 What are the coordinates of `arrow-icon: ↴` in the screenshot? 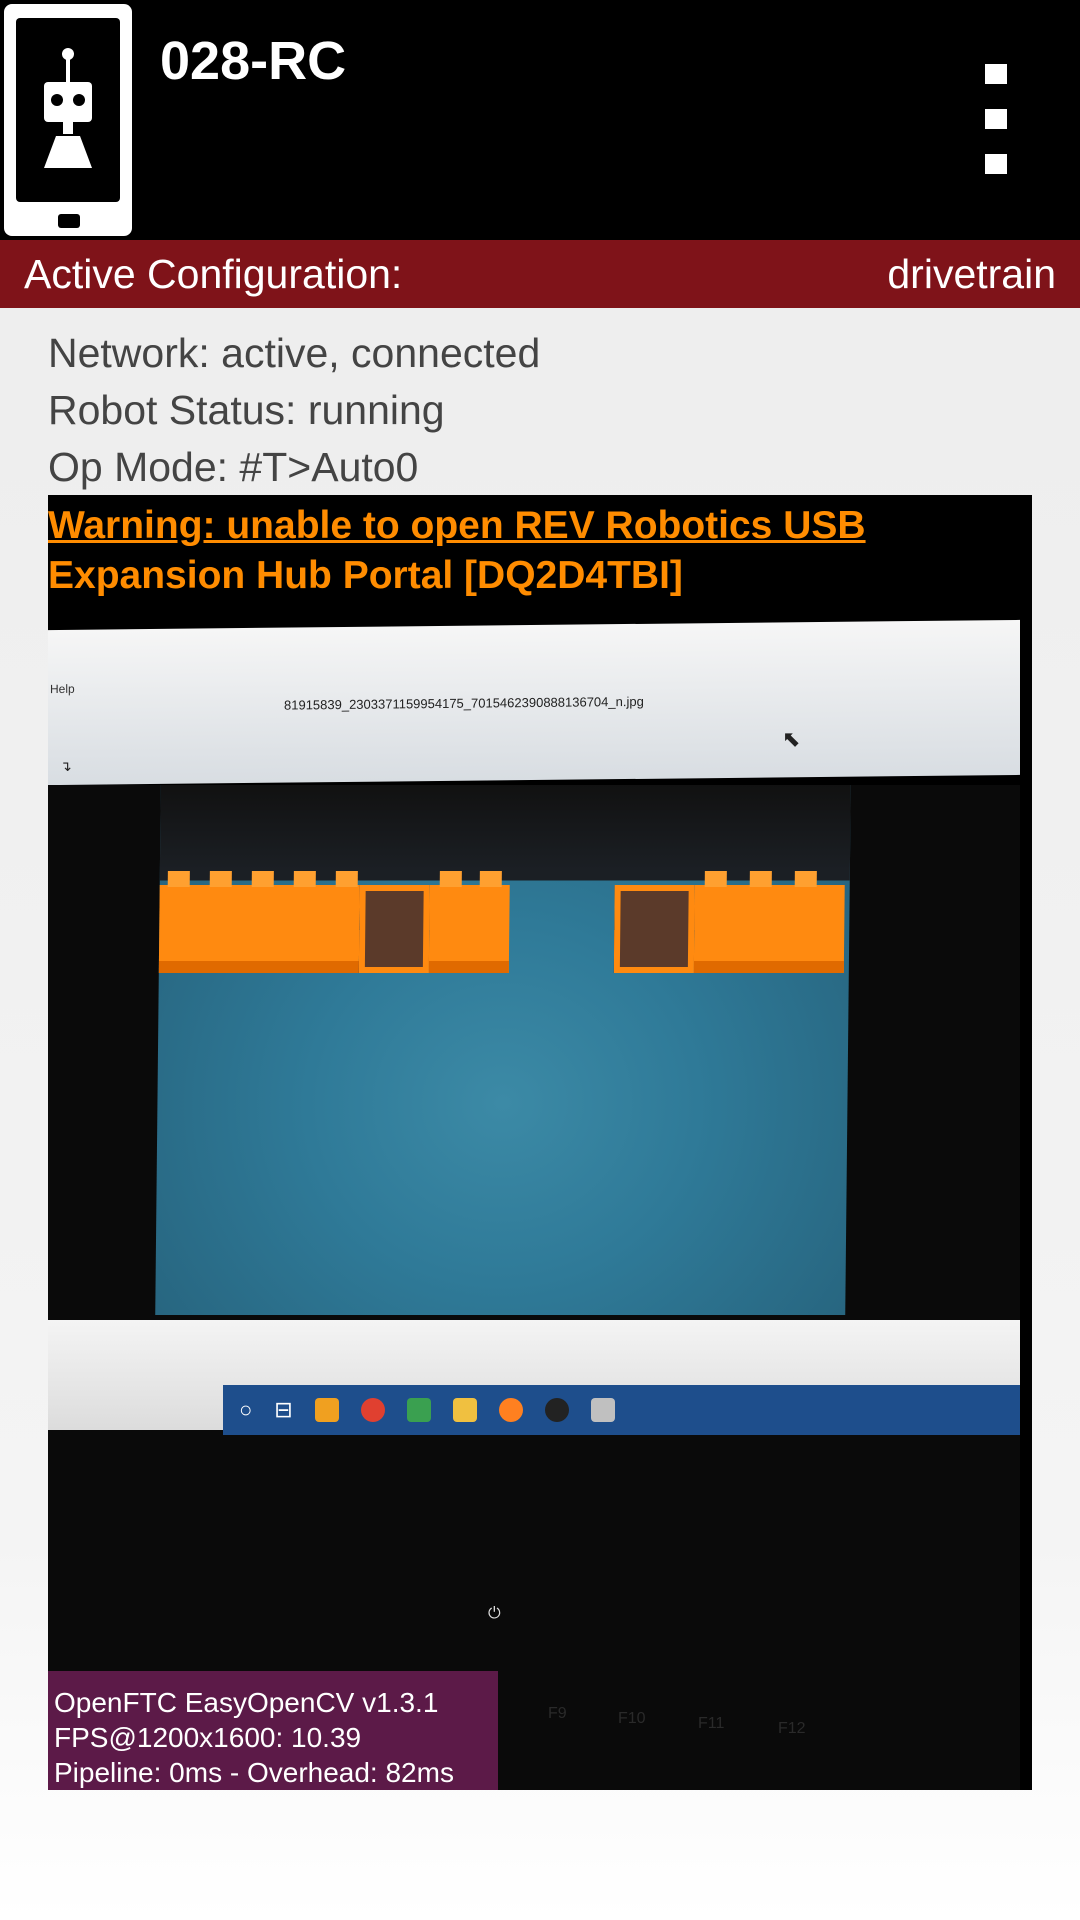 It's located at (66, 765).